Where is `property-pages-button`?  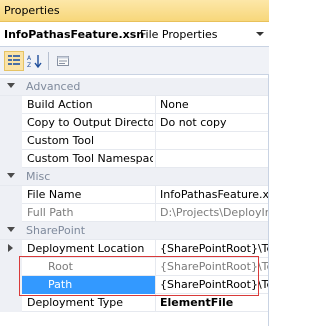 property-pages-button is located at coordinates (63, 61).